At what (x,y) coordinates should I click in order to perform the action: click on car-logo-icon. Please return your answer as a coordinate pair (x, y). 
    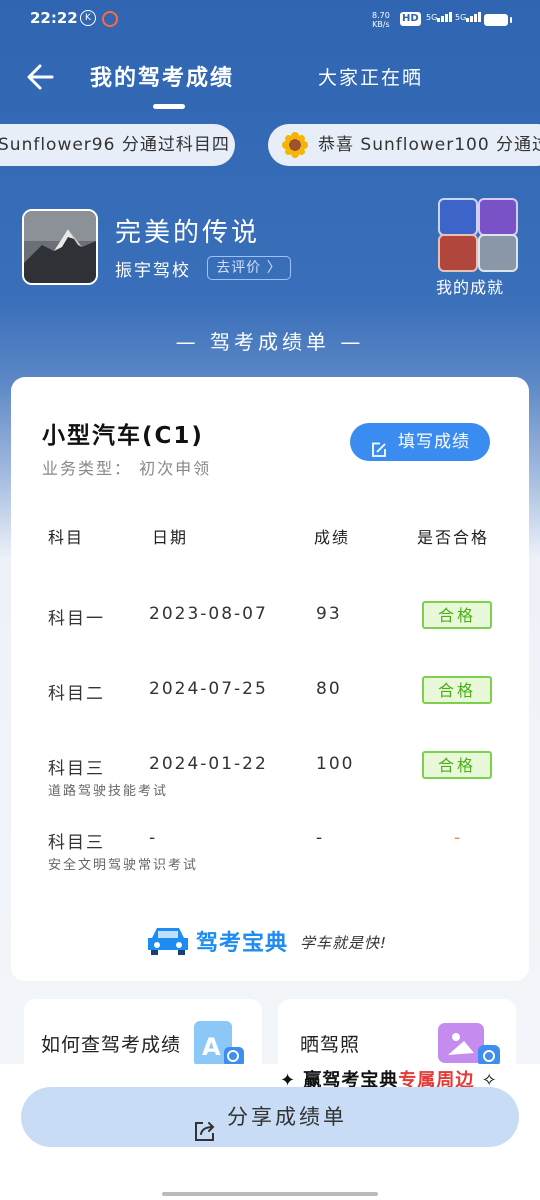
    Looking at the image, I should click on (168, 938).